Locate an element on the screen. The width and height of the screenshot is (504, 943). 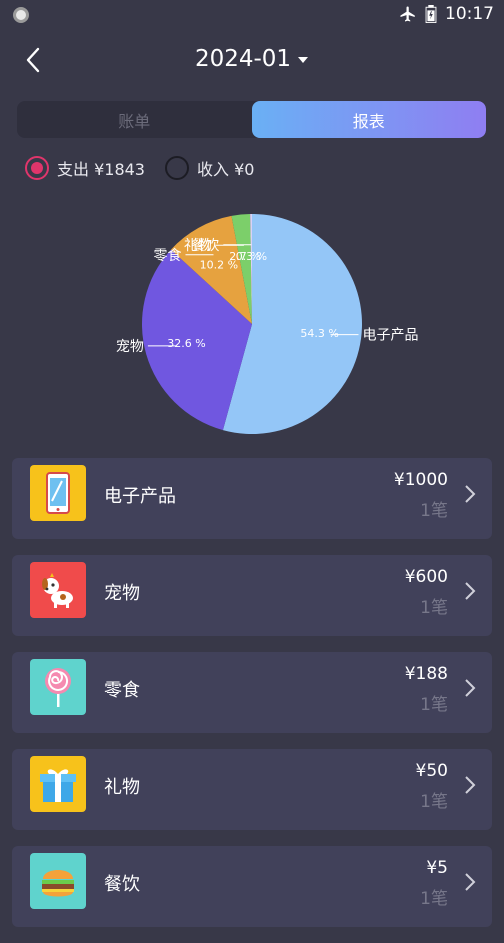
category-name: 餐饮 is located at coordinates (122, 884).